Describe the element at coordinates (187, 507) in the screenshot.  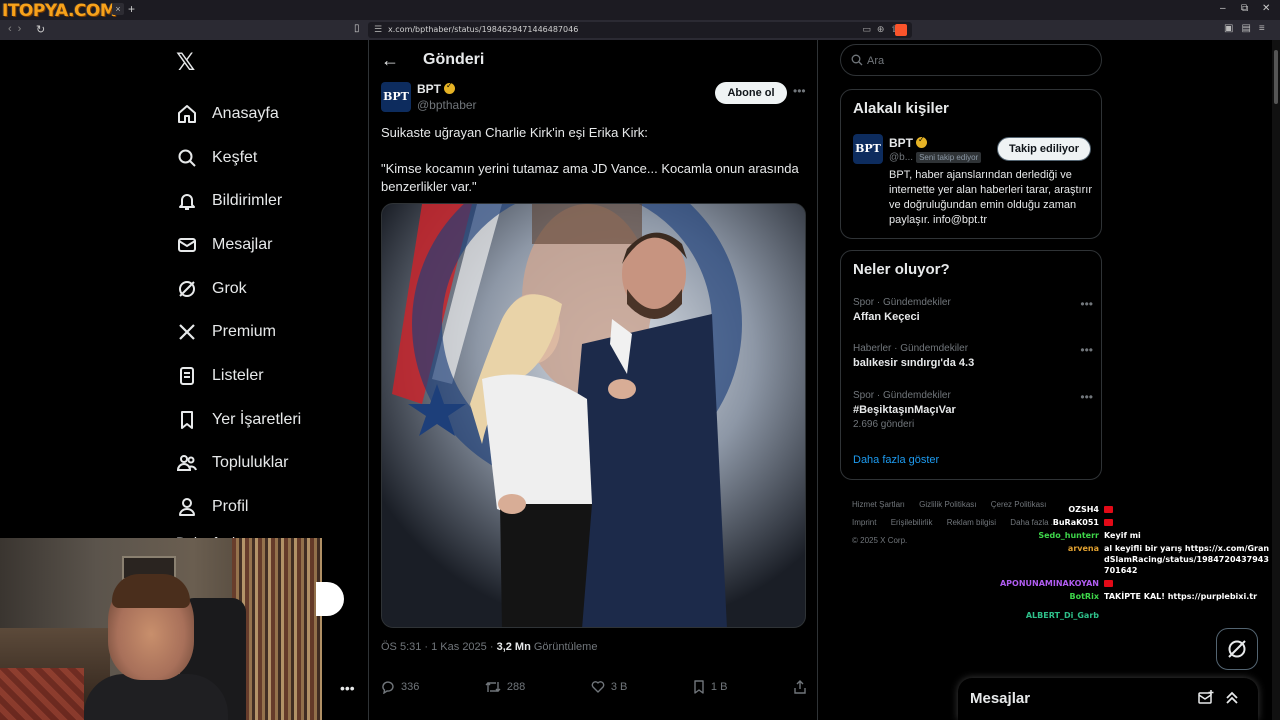
I see `profile-icon` at that location.